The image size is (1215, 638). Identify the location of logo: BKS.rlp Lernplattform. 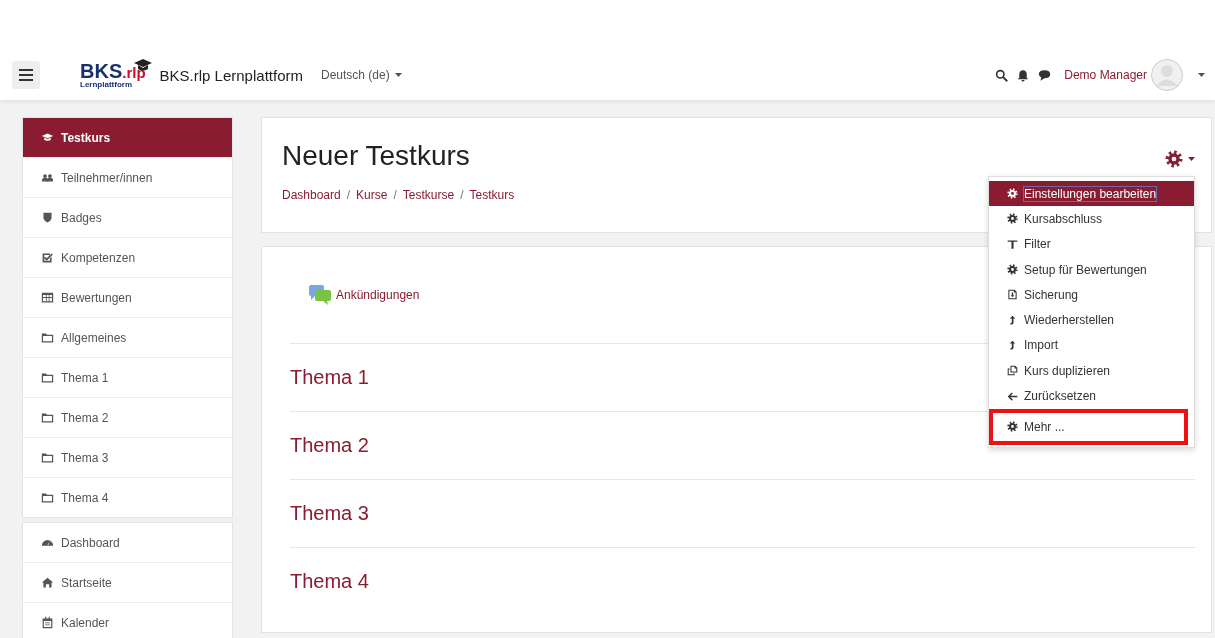
(116, 75).